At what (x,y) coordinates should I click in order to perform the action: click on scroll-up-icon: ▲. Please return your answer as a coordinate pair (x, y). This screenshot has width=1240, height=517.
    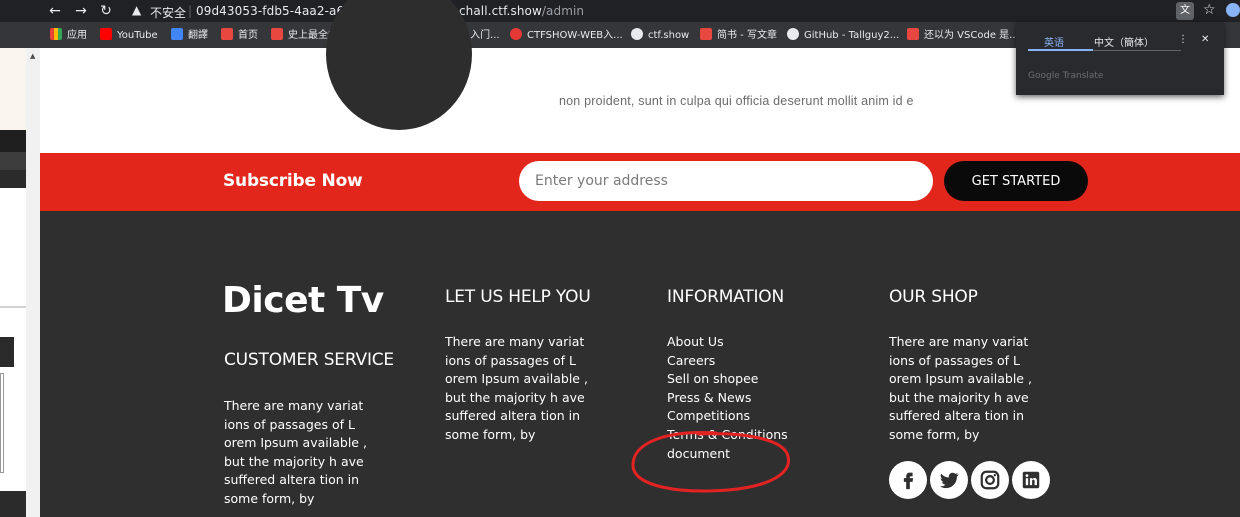
    Looking at the image, I should click on (32, 56).